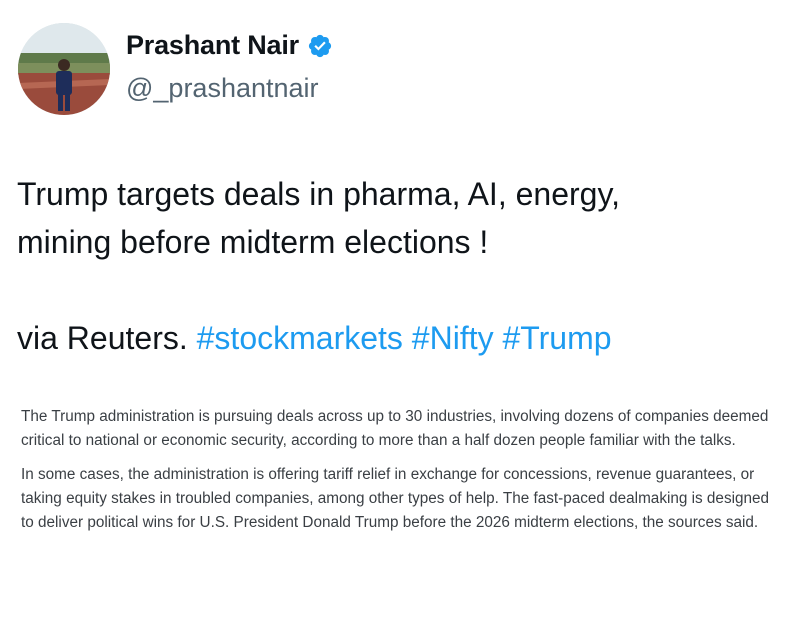  I want to click on hashtag-stockmarkets: #stockmarkets, so click(300, 338).